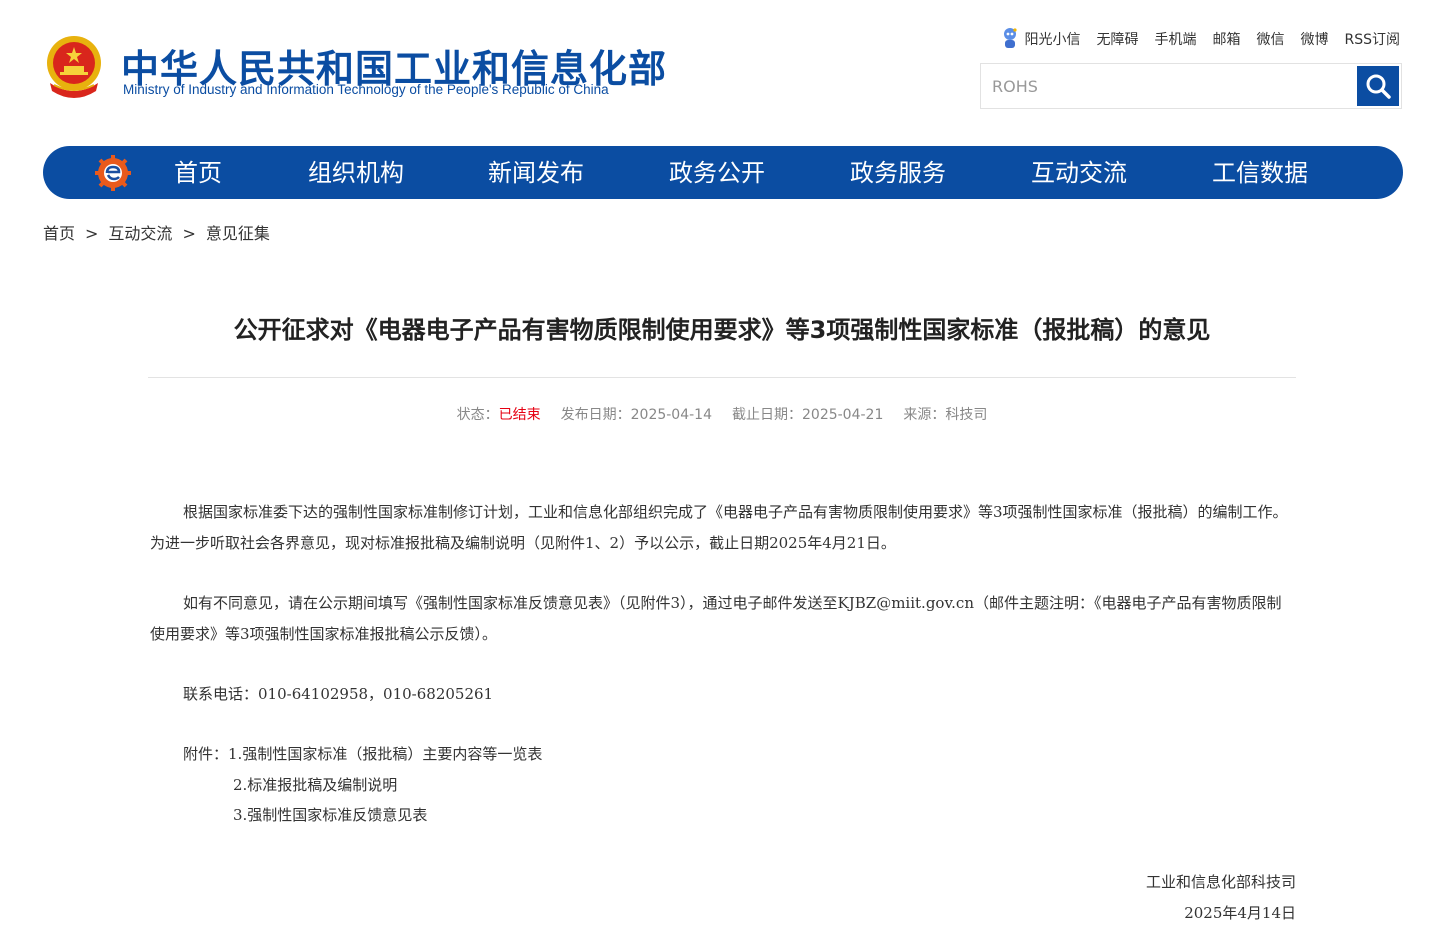  Describe the element at coordinates (1169, 86) in the screenshot. I see `search-input` at that location.